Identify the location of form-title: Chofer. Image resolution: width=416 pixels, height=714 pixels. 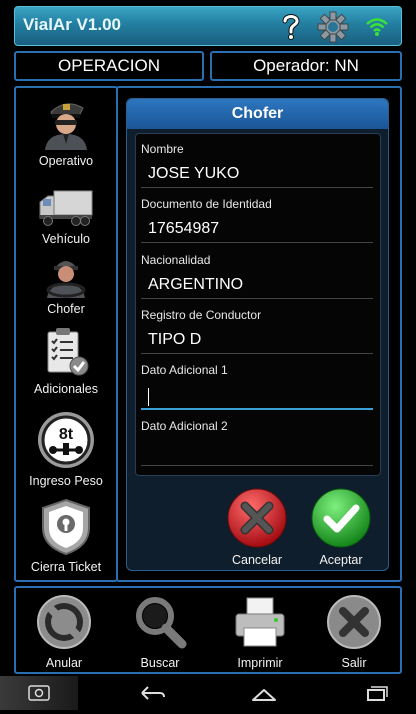
(257, 114).